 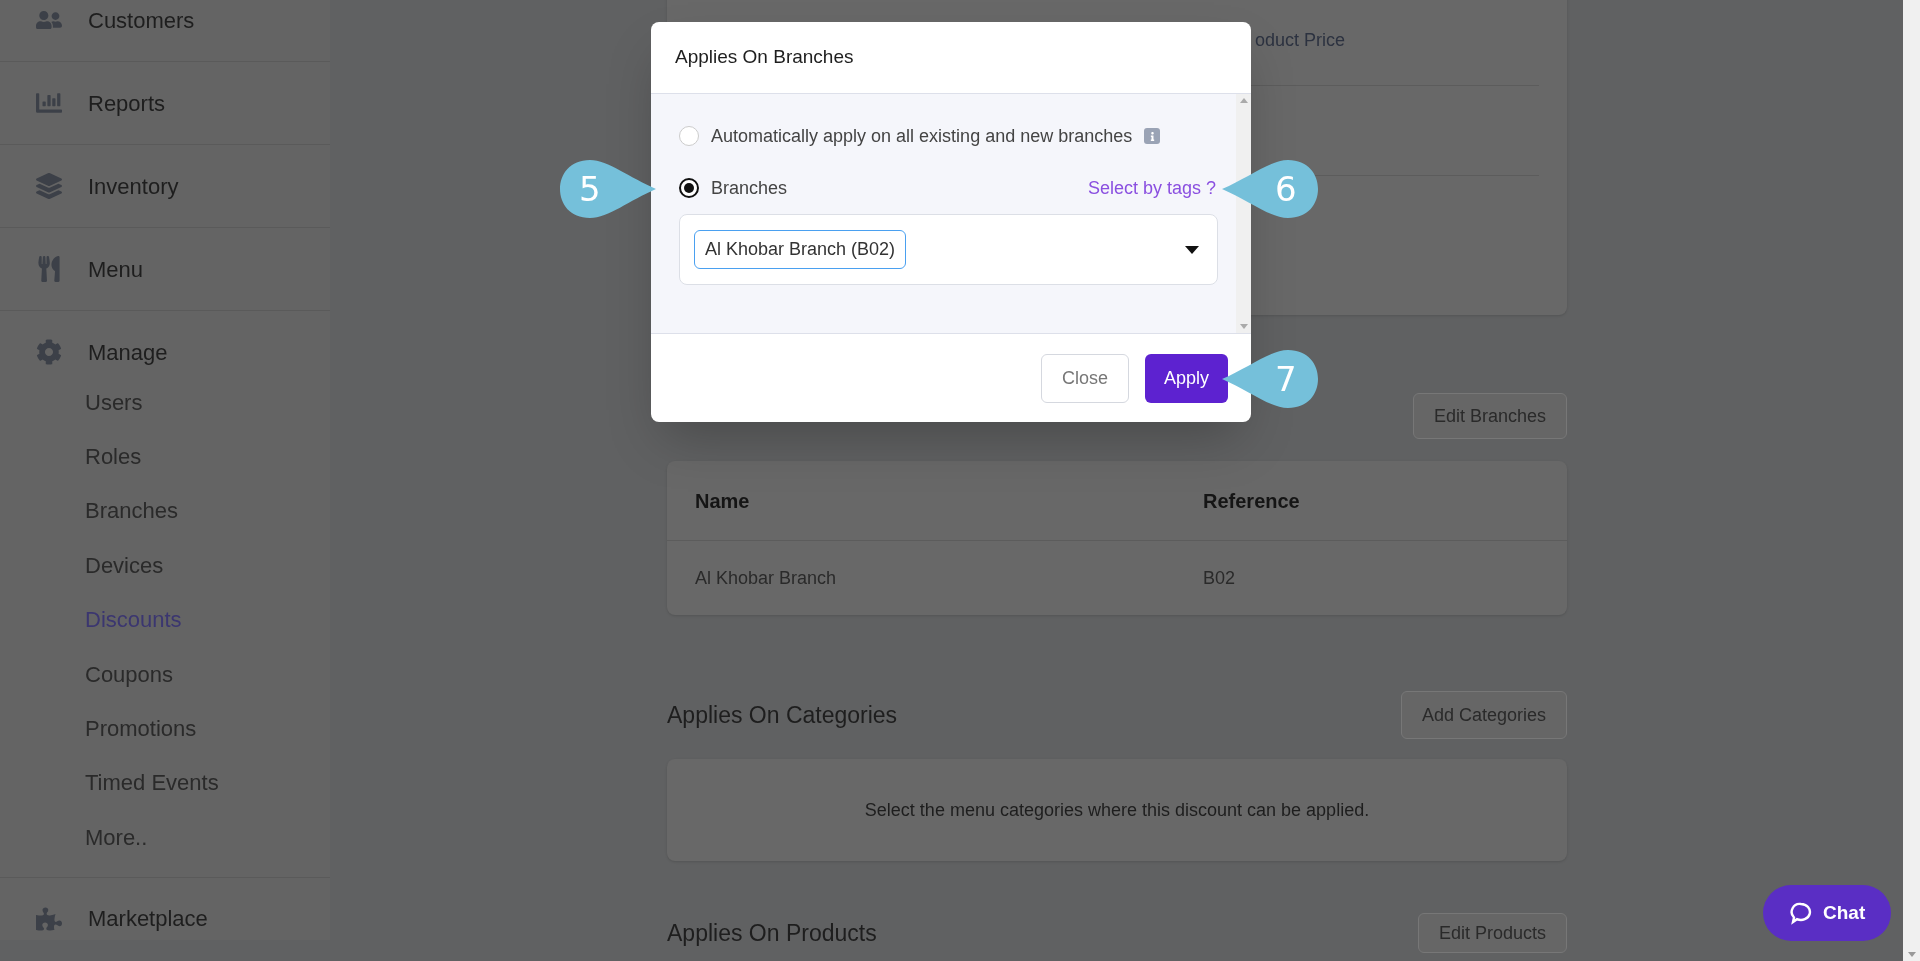 I want to click on sidebar-item: Marketplace, so click(x=165, y=908).